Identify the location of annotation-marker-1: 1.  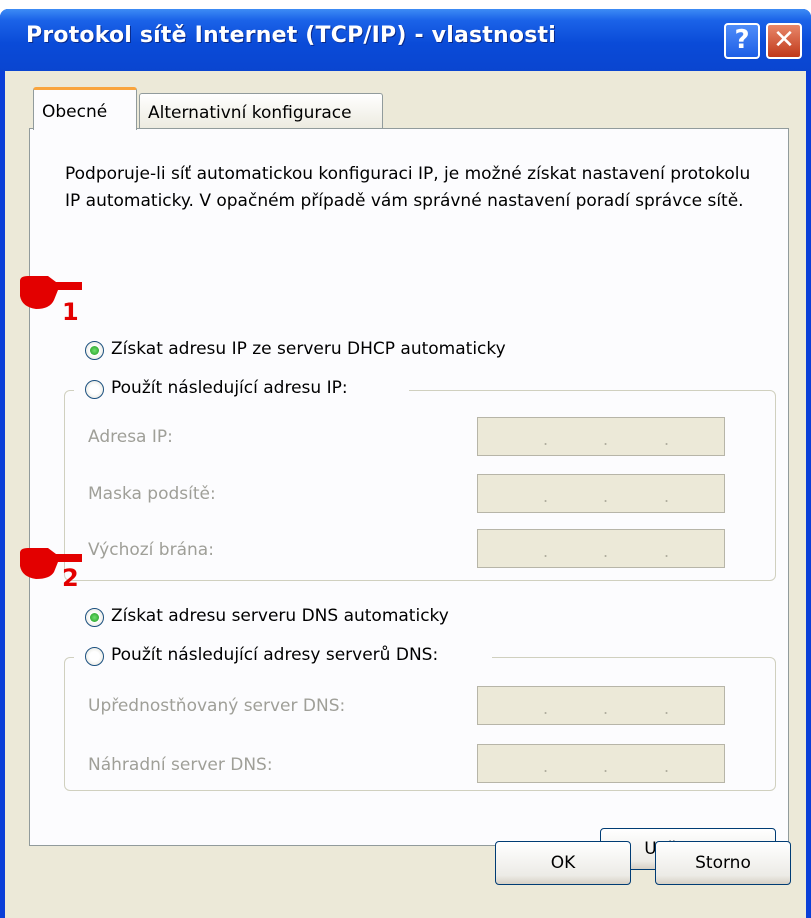
(70, 312).